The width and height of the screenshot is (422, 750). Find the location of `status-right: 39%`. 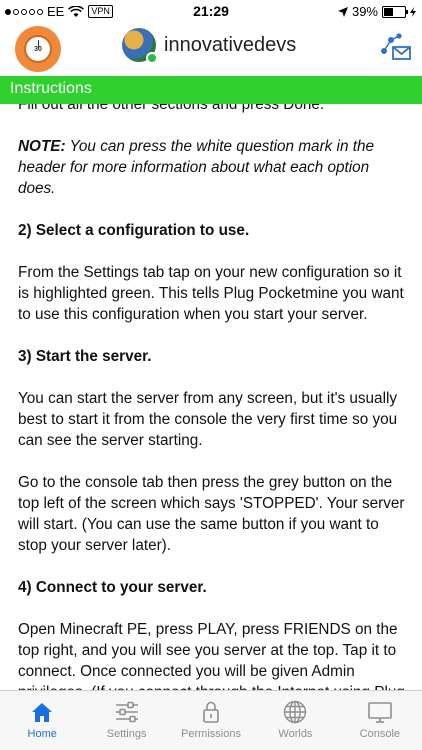

status-right: 39% is located at coordinates (376, 11).